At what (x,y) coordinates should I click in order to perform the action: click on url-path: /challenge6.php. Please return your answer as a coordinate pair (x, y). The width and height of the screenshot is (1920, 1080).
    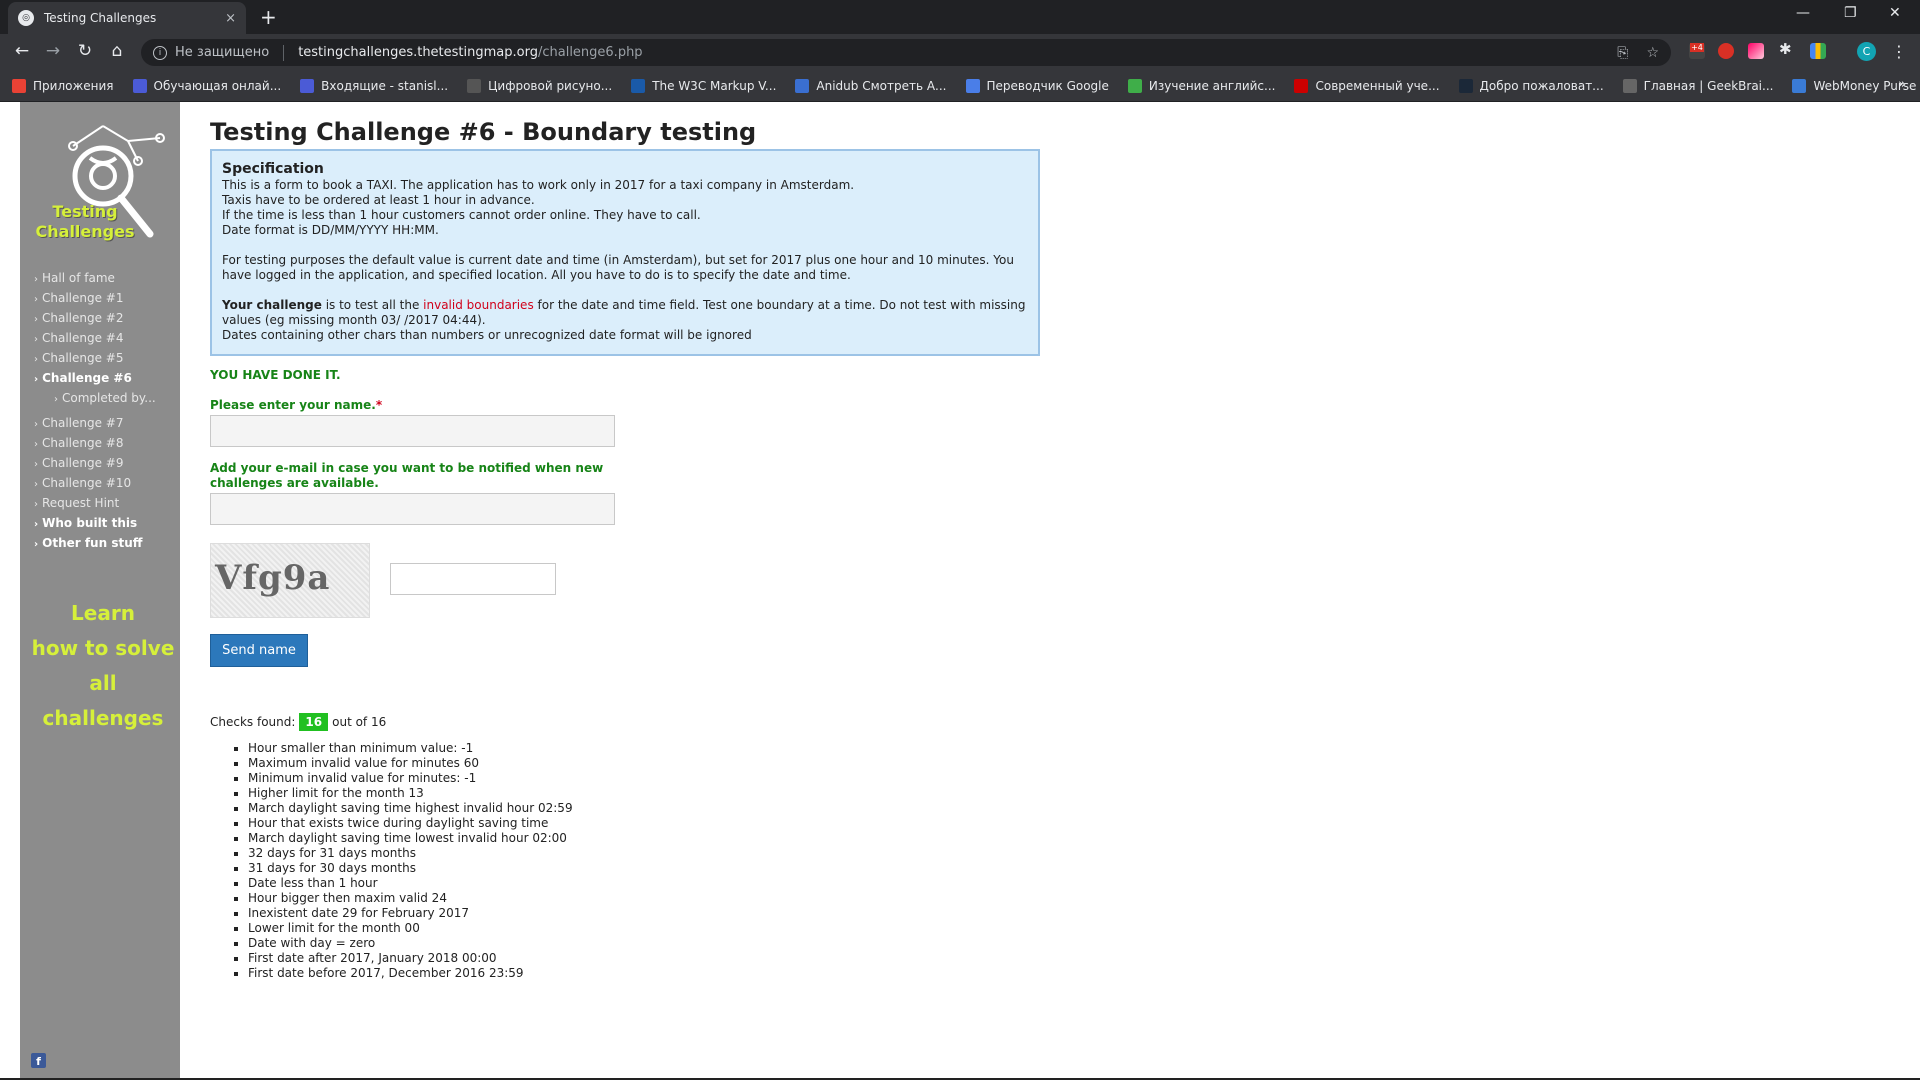
    Looking at the image, I should click on (590, 52).